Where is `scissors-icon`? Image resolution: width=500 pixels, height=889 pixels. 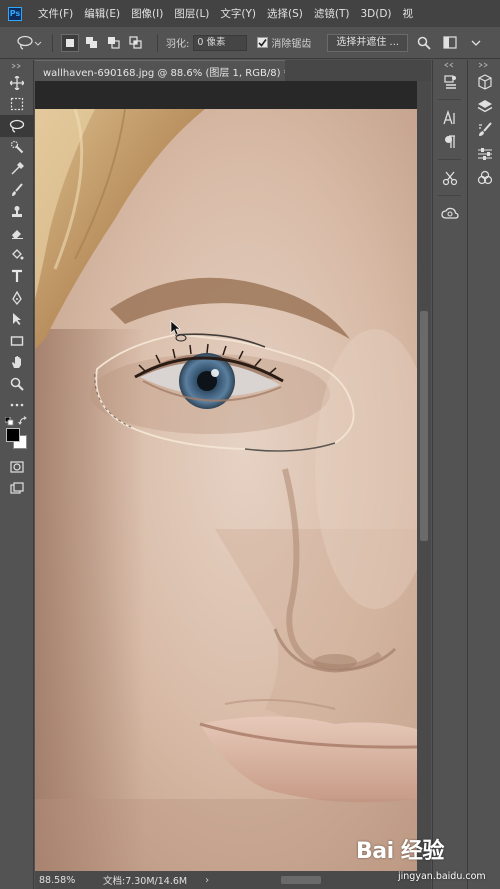
scissors-icon is located at coordinates (449, 178).